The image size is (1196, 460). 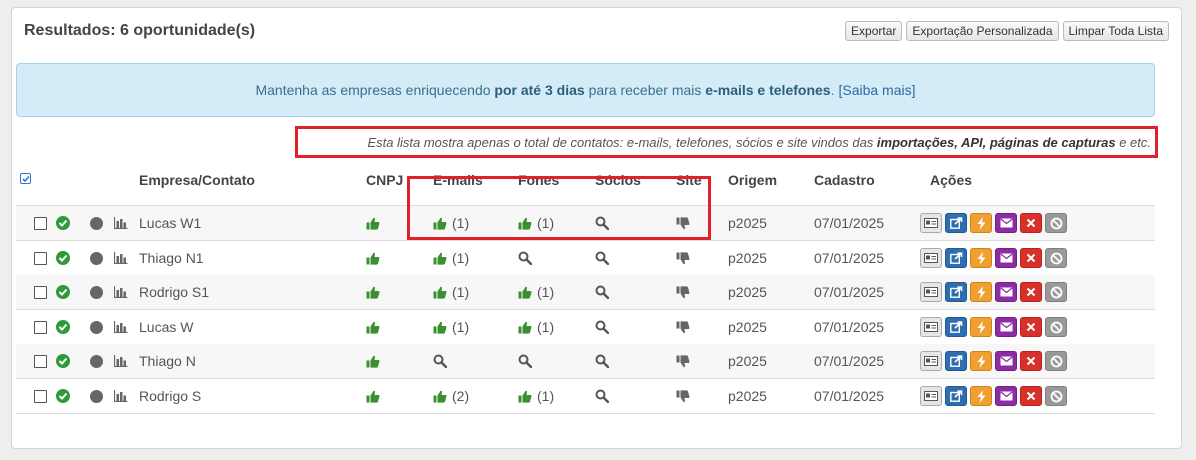 What do you see at coordinates (25, 178) in the screenshot?
I see `select-all-checkbox` at bounding box center [25, 178].